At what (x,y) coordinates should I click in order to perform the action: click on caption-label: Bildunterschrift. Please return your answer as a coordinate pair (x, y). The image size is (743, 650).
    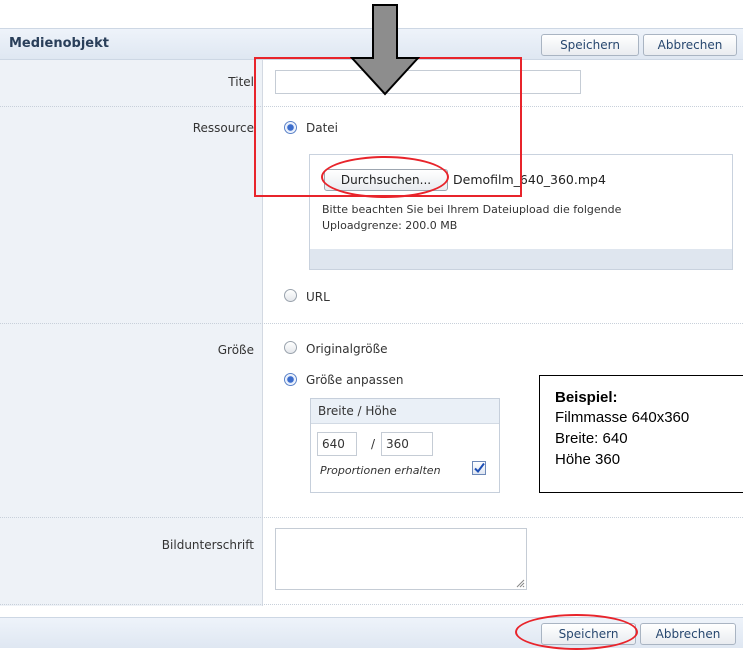
    Looking at the image, I should click on (207, 545).